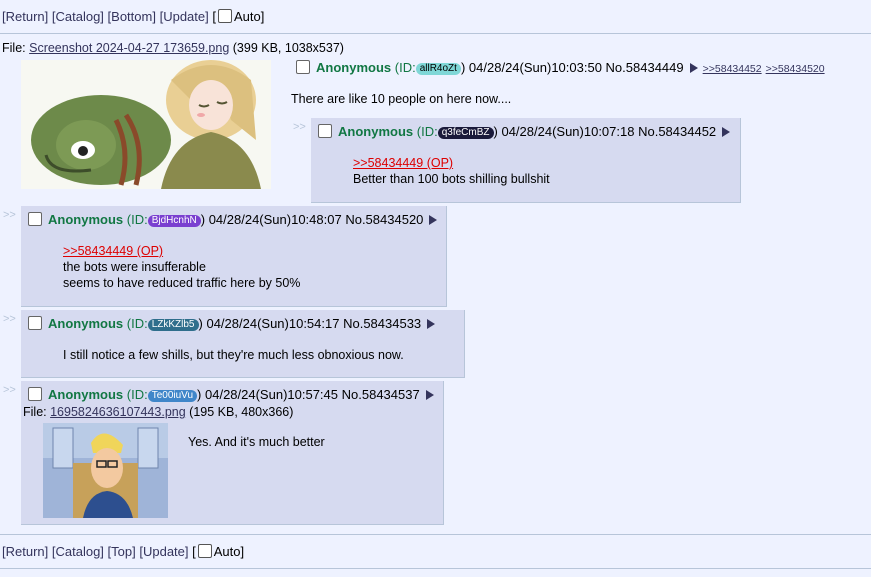 The height and width of the screenshot is (577, 871). Describe the element at coordinates (382, 323) in the screenshot. I see `reply3-post-number: No.58434533` at that location.